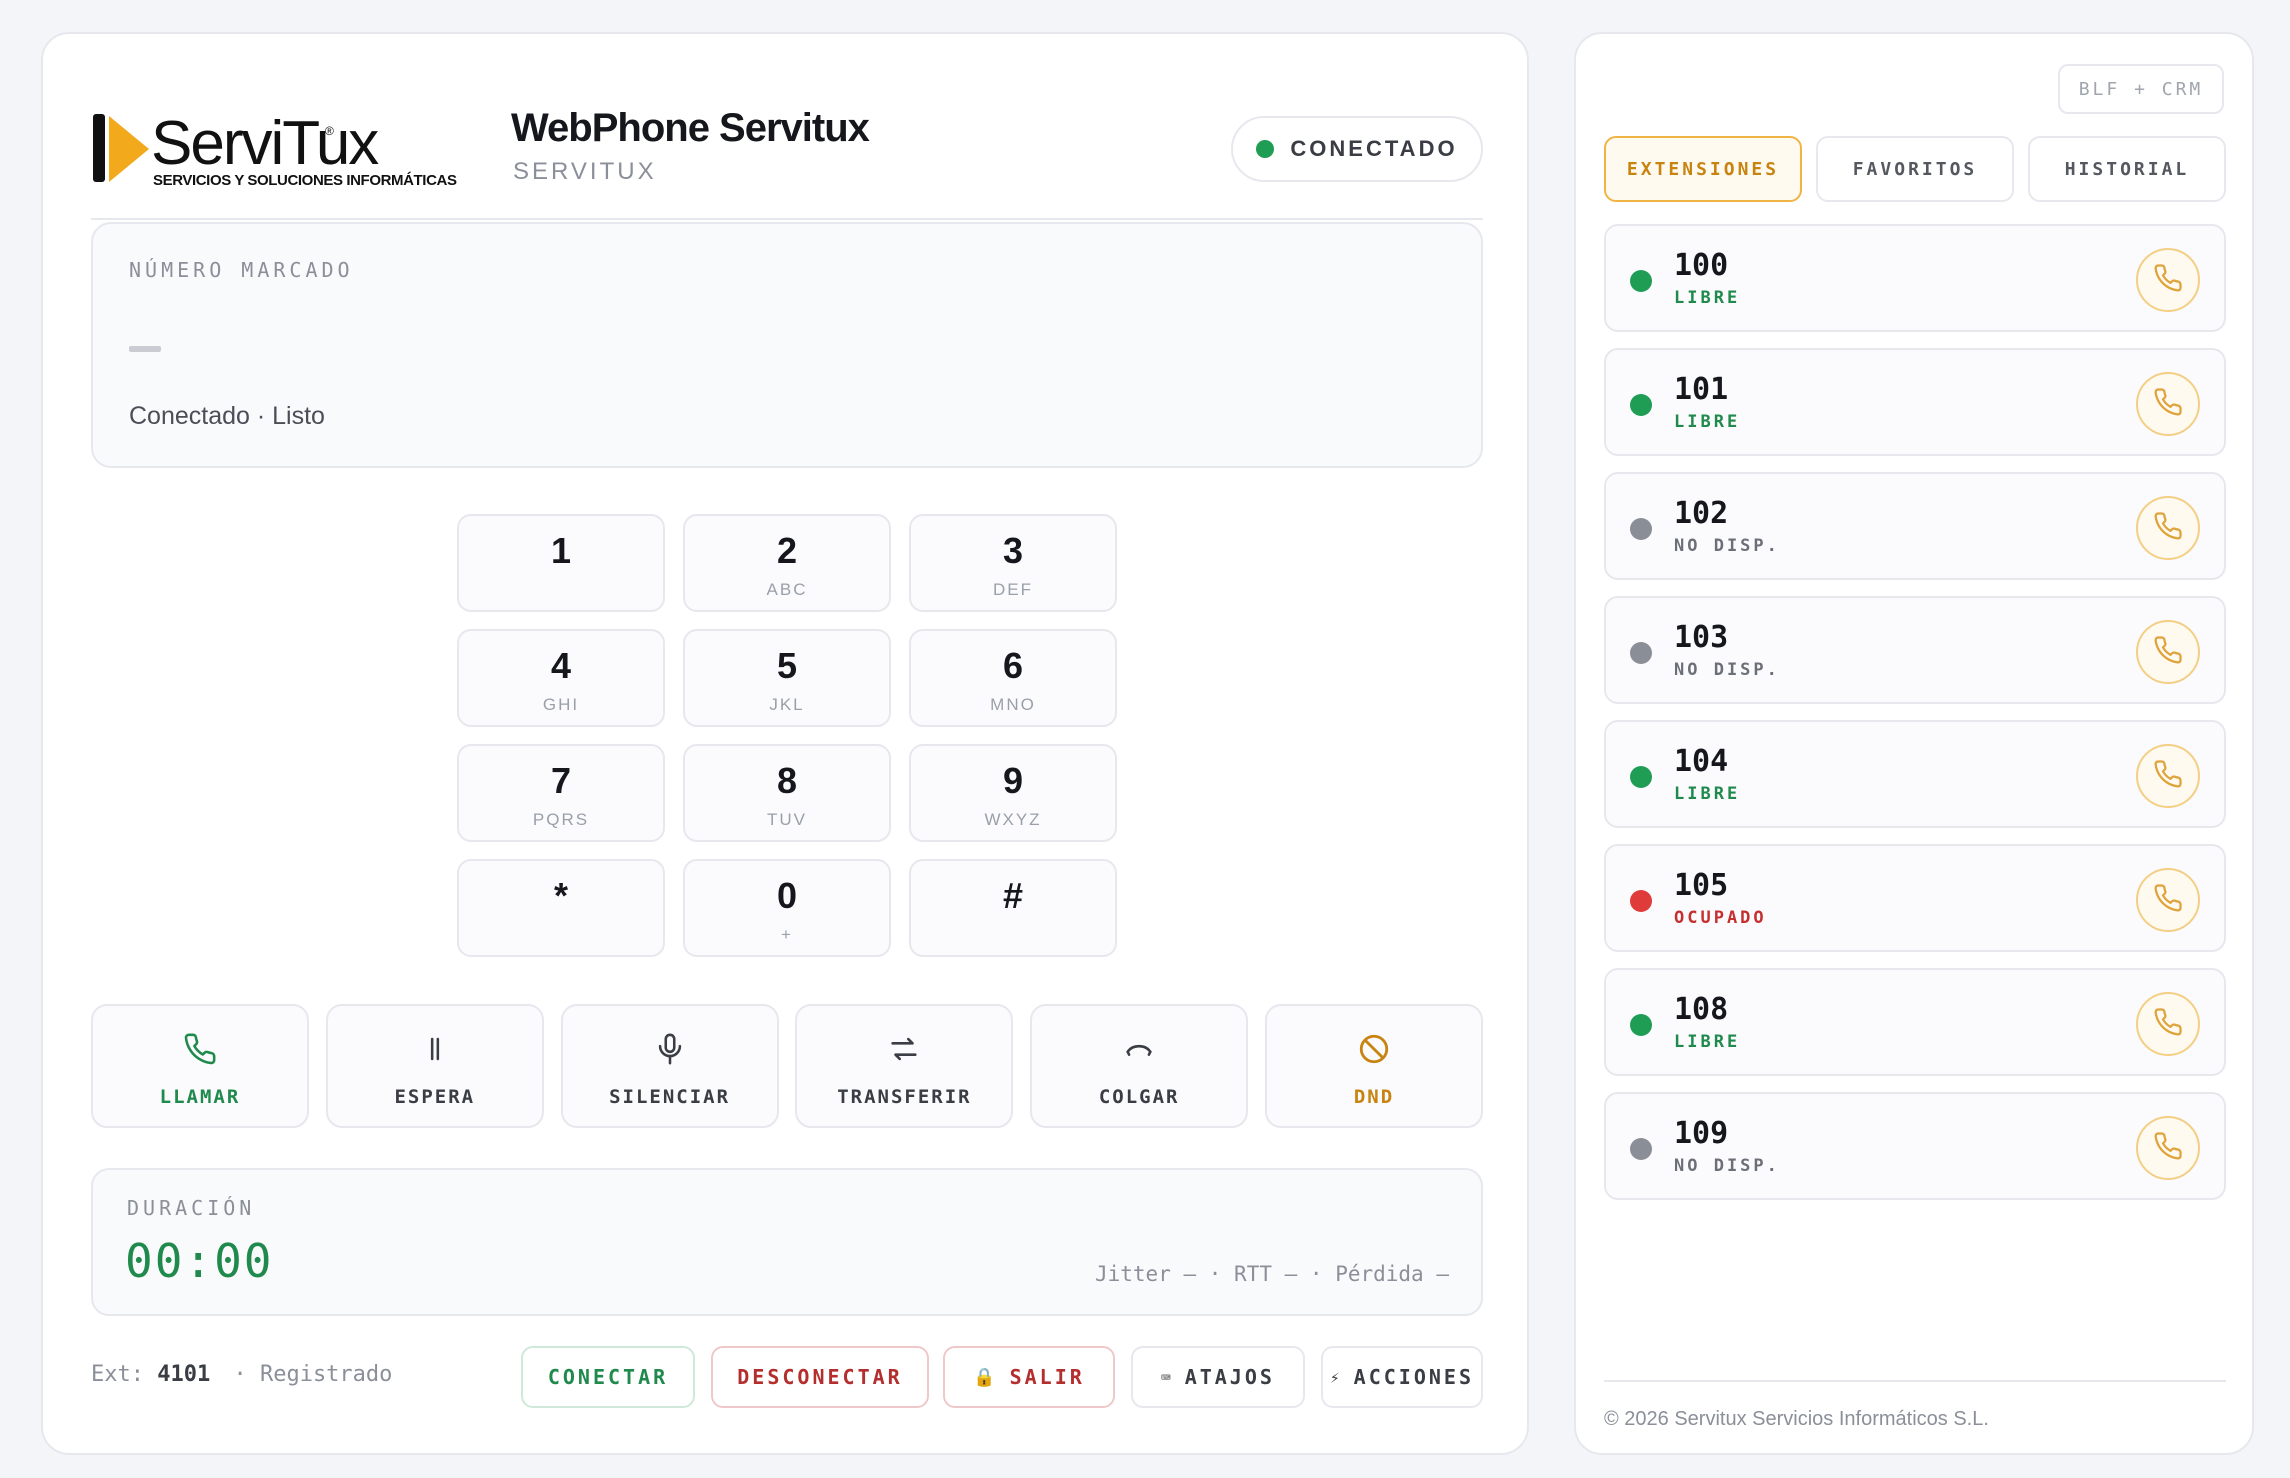  Describe the element at coordinates (1166, 1377) in the screenshot. I see `keyboard-icon: ⌨` at that location.